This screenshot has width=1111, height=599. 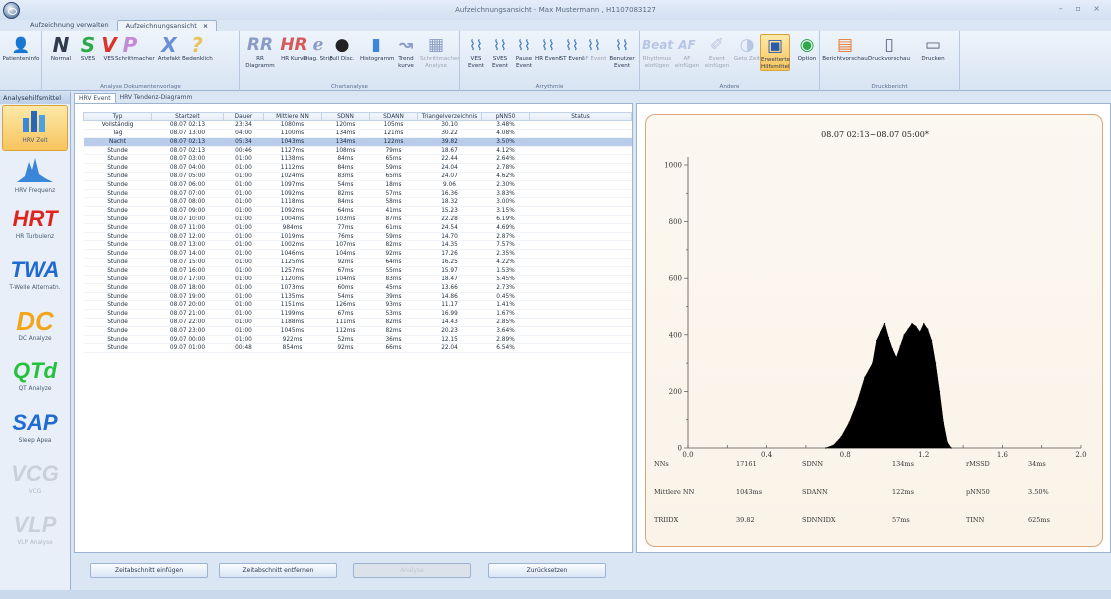 I want to click on ribbon-group-label: Andere, so click(x=729, y=87).